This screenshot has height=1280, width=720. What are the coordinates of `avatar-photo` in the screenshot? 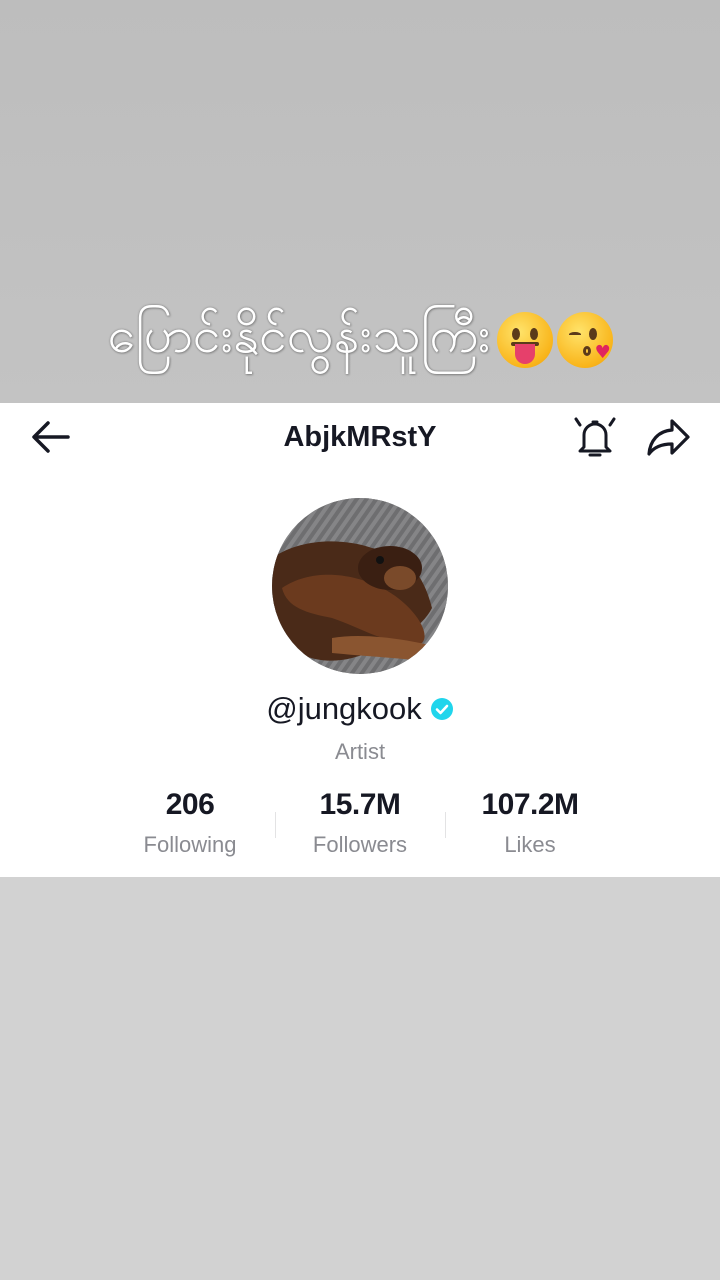 It's located at (360, 586).